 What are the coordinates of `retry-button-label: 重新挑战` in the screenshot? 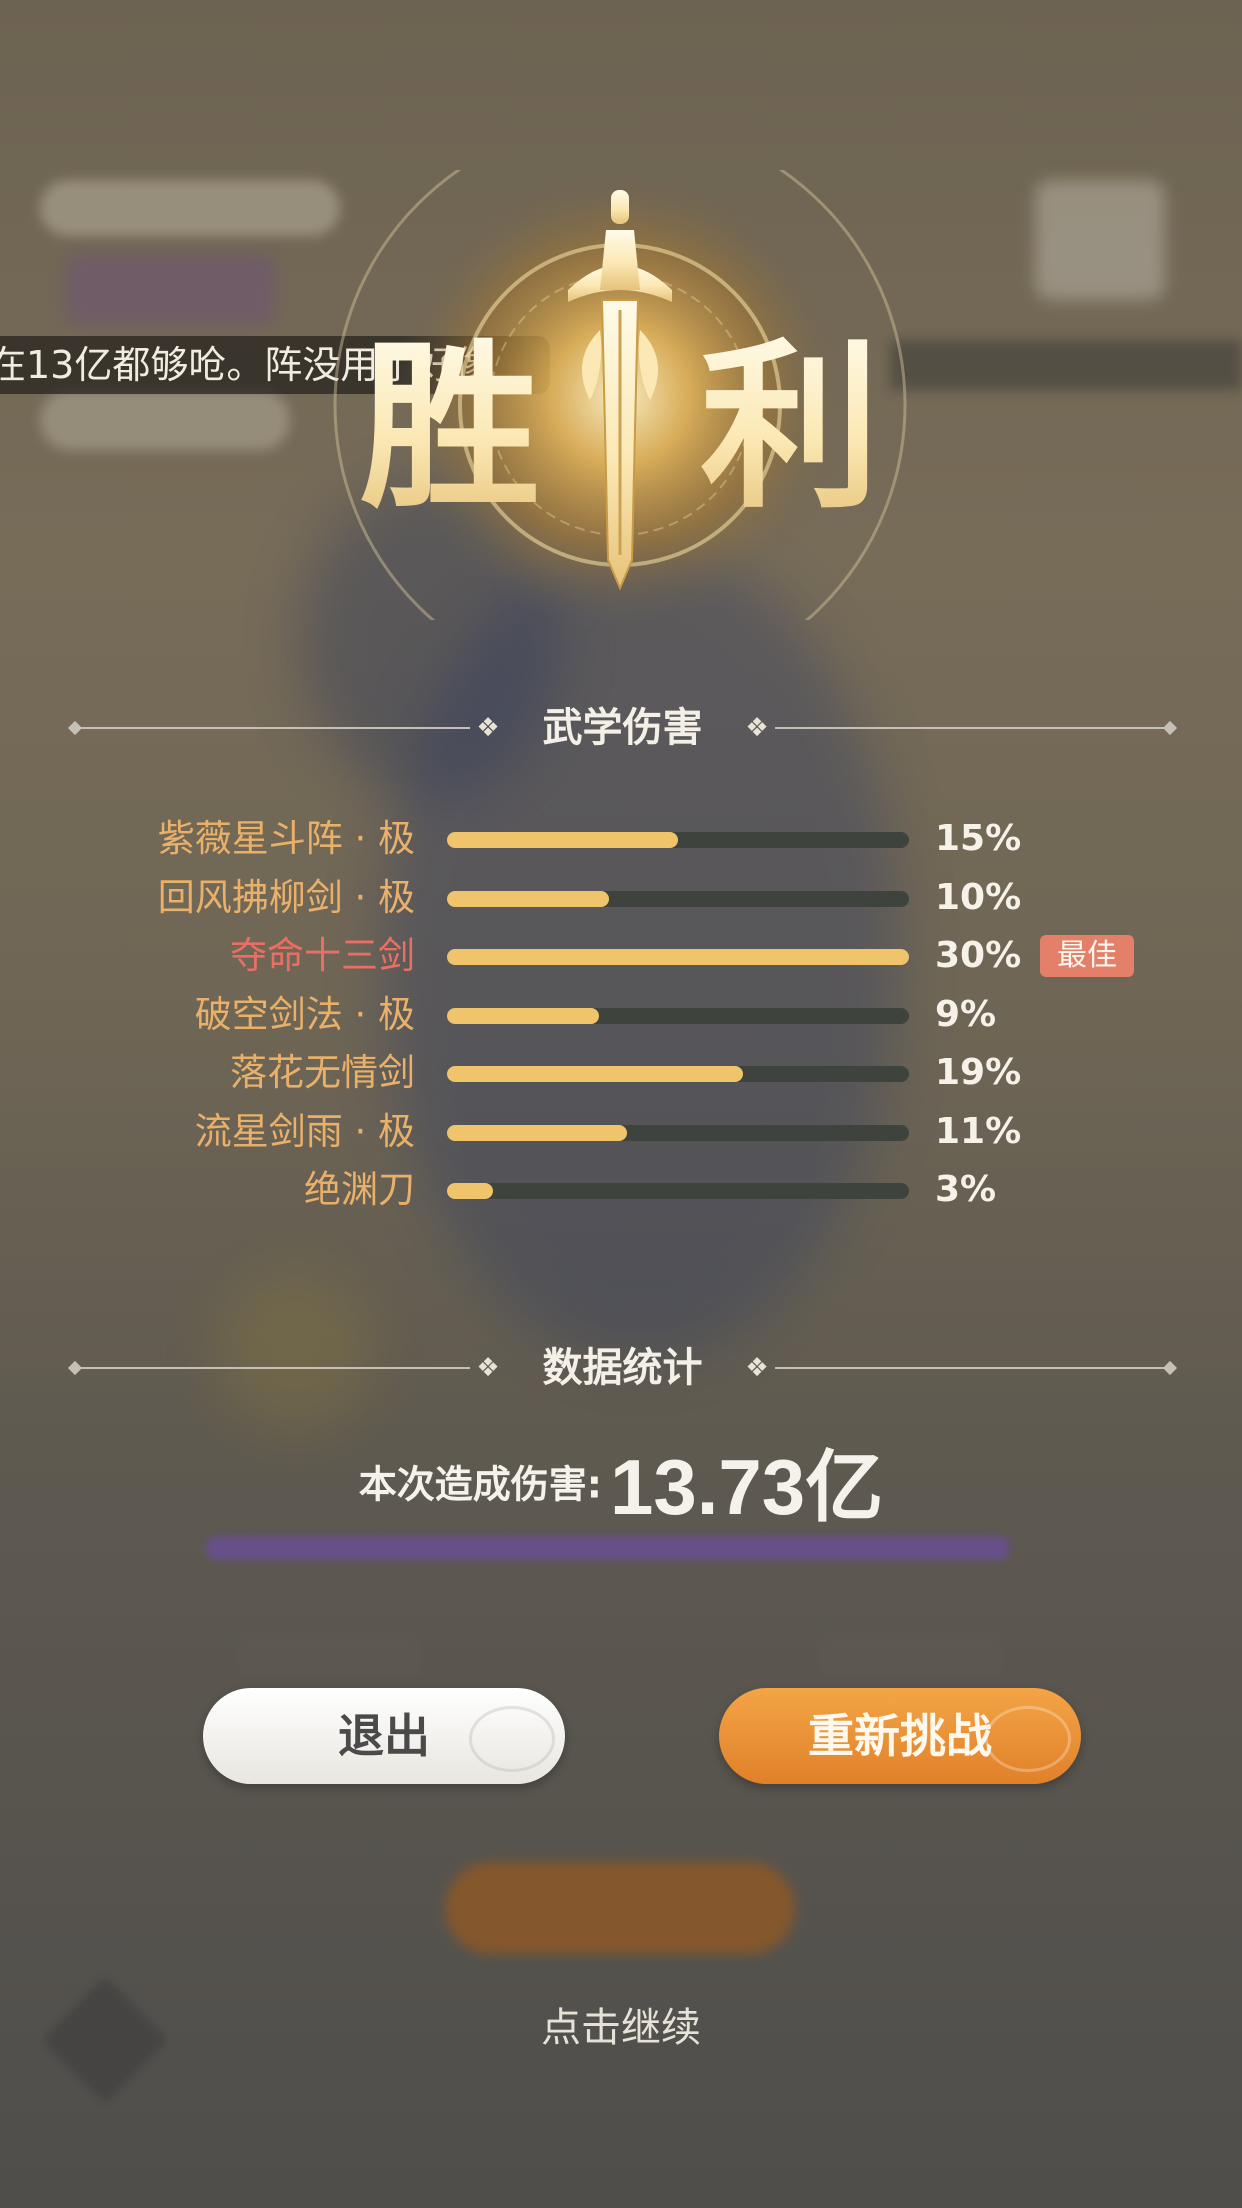 It's located at (900, 1736).